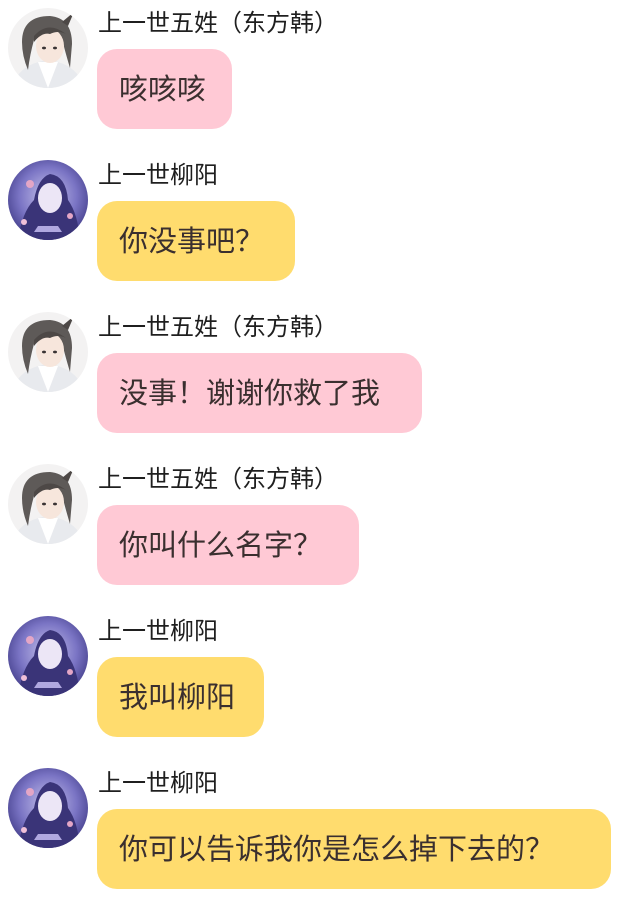  What do you see at coordinates (164, 89) in the screenshot?
I see `message-bubble: 咳咳咳` at bounding box center [164, 89].